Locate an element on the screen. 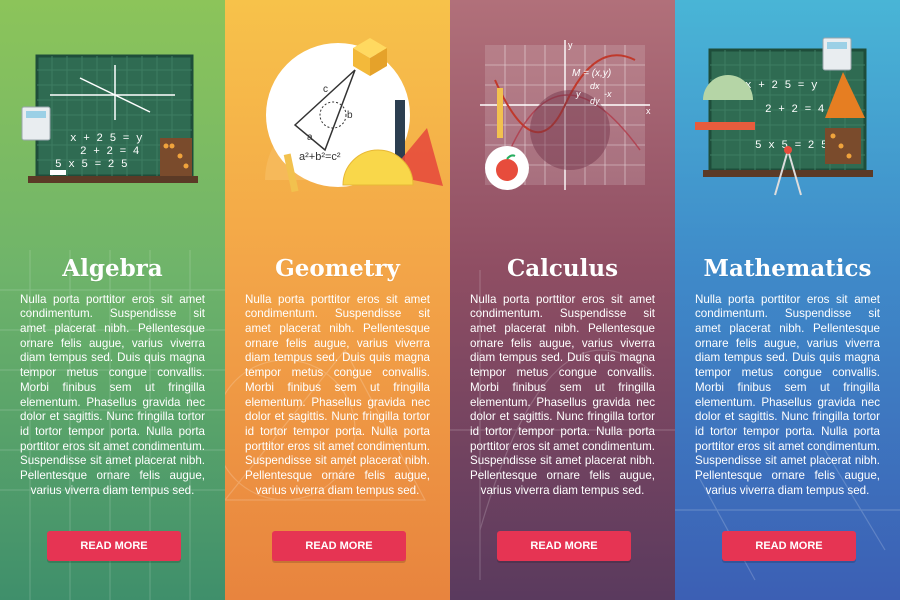 Image resolution: width=900 pixels, height=600 pixels. cube-icon is located at coordinates (370, 57).